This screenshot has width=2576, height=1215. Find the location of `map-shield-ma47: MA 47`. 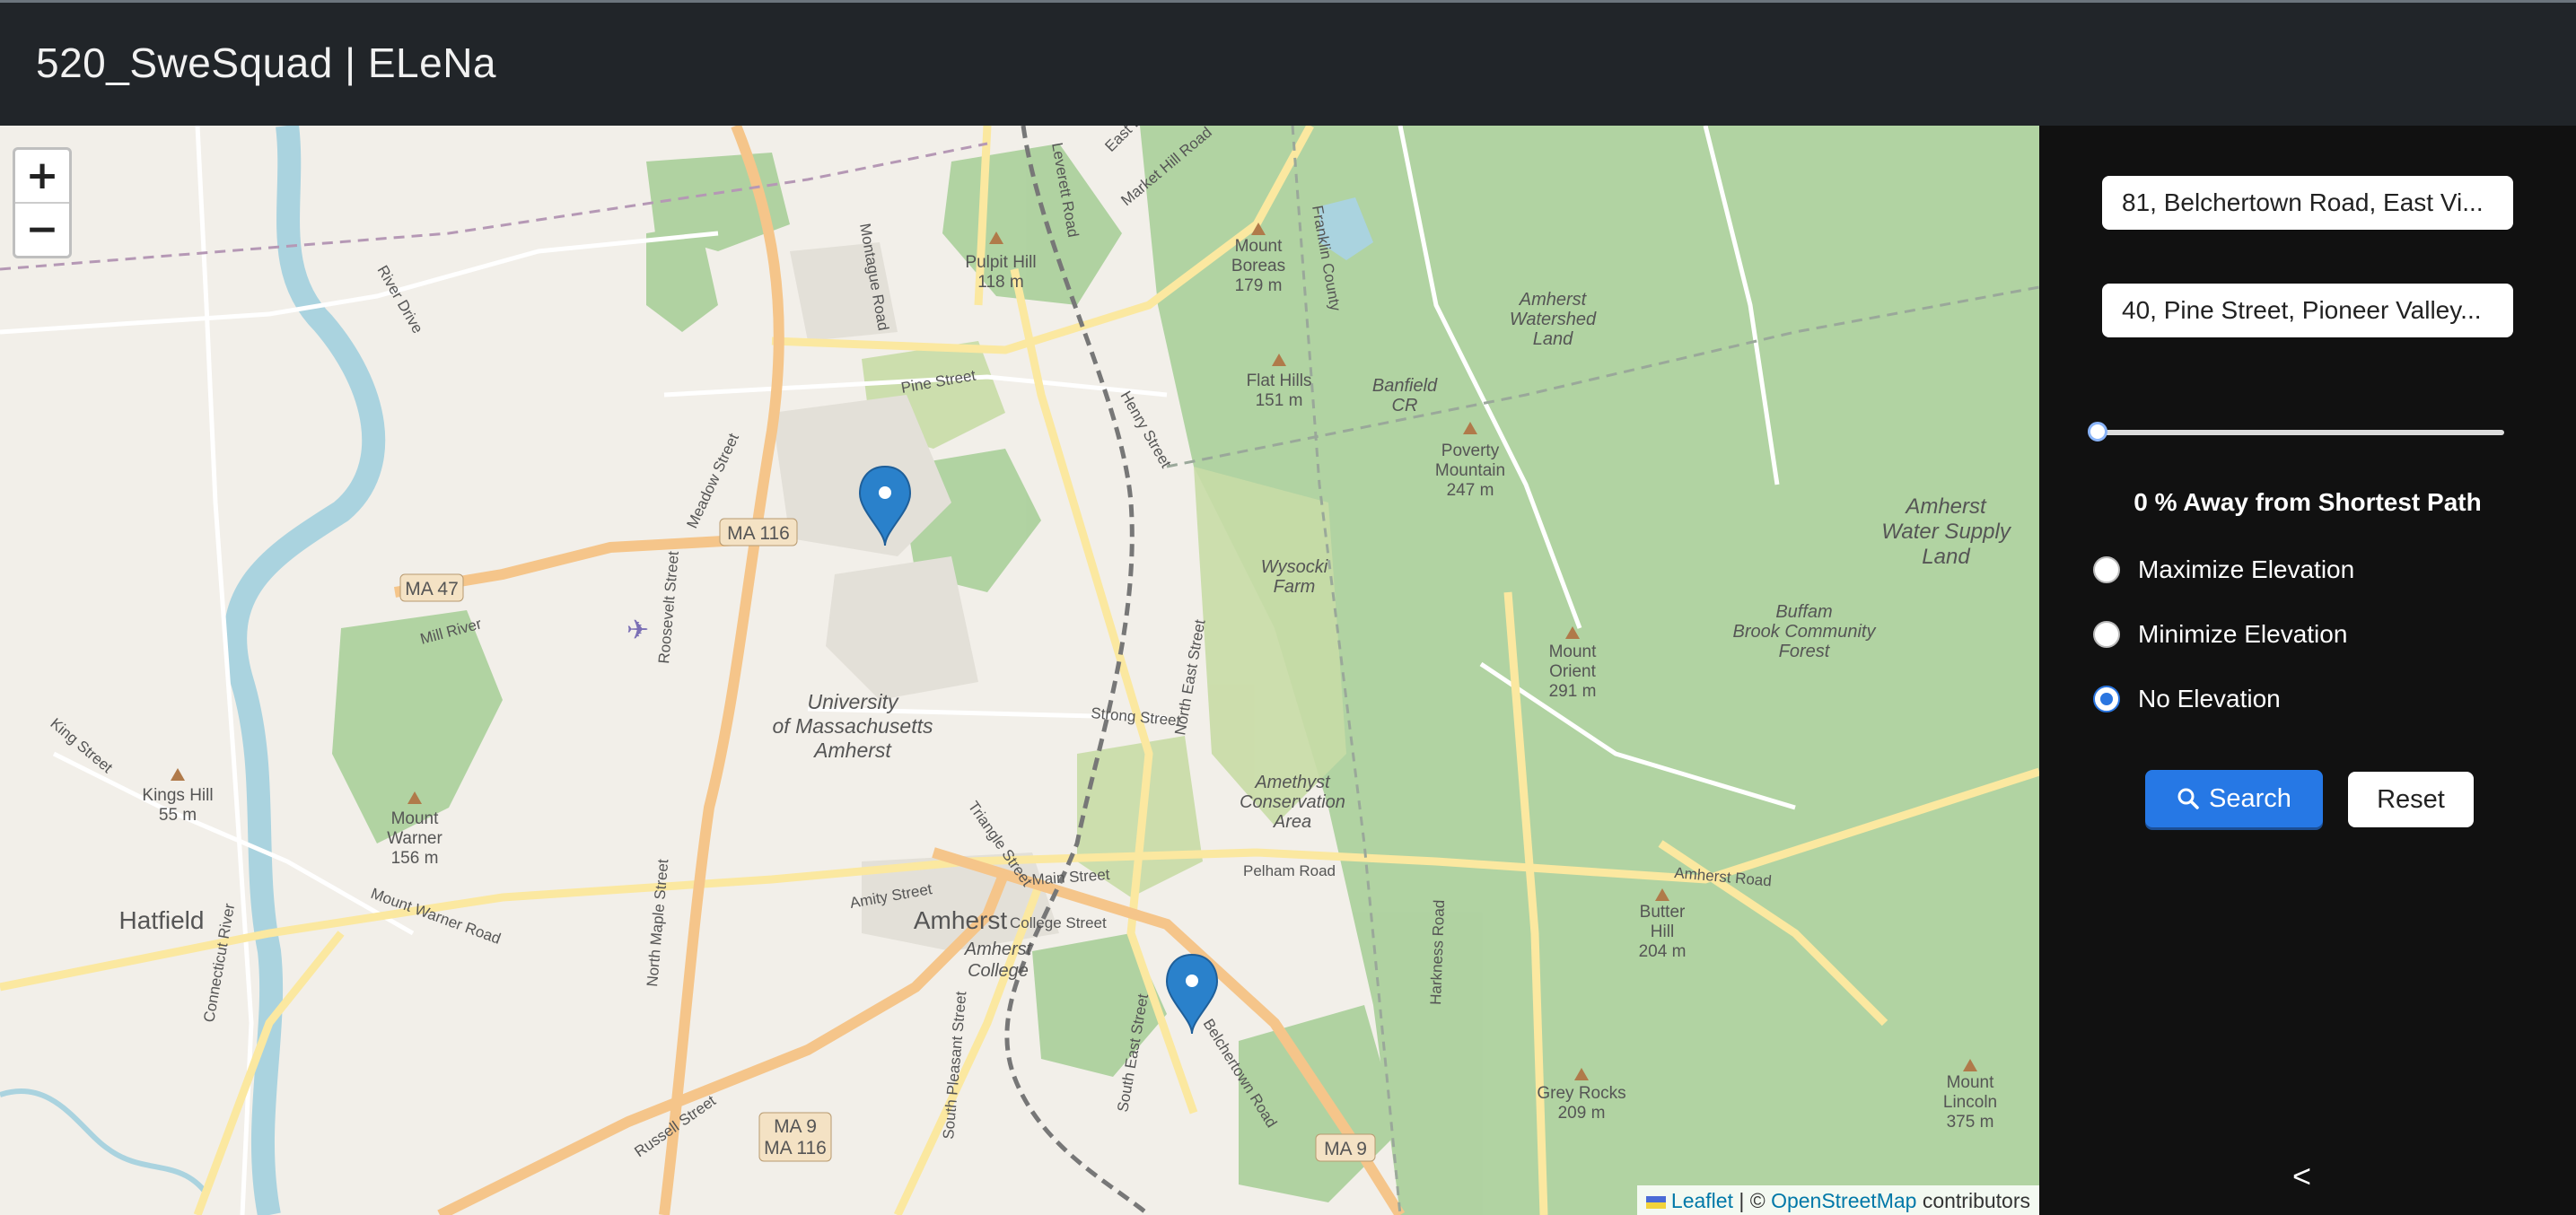

map-shield-ma47: MA 47 is located at coordinates (432, 589).